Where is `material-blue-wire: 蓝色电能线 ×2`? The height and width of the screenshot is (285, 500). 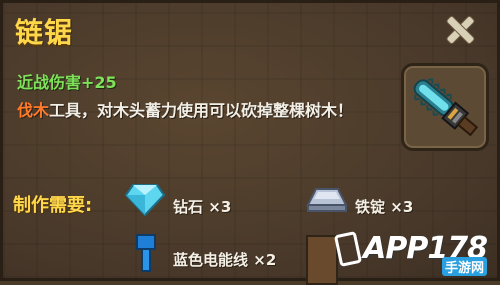 material-blue-wire: 蓝色电能线 ×2 is located at coordinates (224, 259).